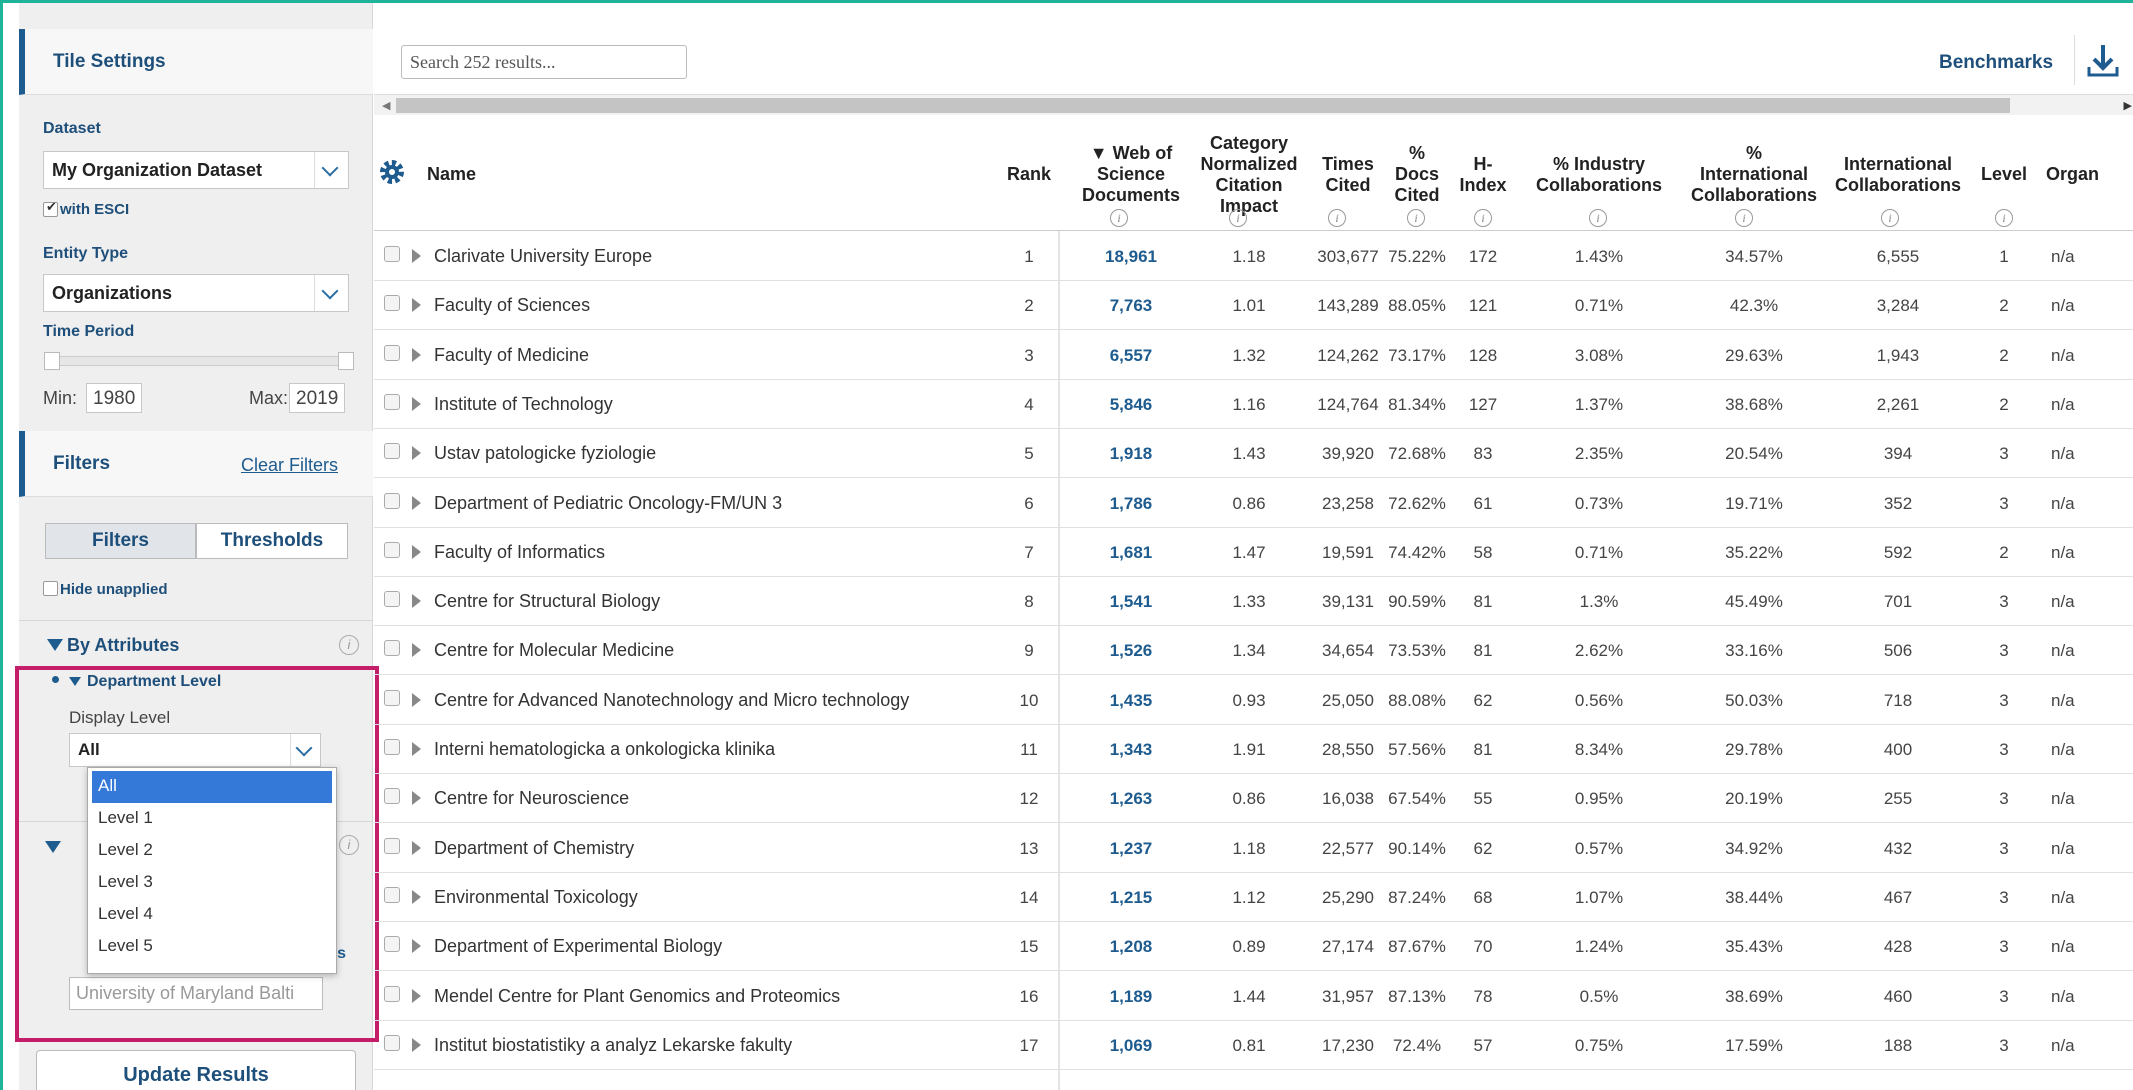 The image size is (2133, 1090). I want to click on row-name: Institute of Technology, so click(523, 404).